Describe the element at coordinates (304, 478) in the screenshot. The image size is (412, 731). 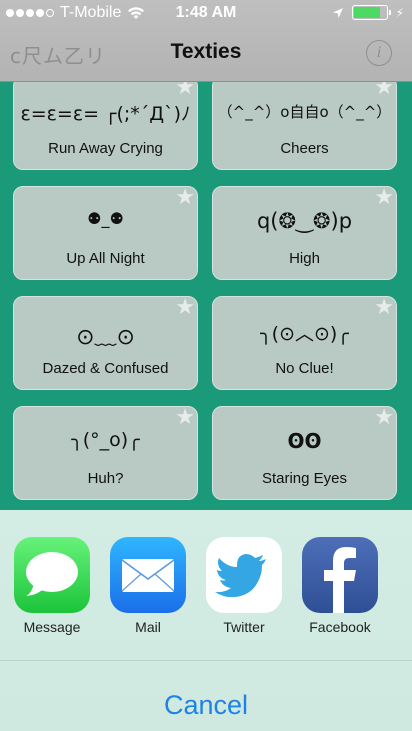
I see `emoticon-name: Staring Eyes` at that location.